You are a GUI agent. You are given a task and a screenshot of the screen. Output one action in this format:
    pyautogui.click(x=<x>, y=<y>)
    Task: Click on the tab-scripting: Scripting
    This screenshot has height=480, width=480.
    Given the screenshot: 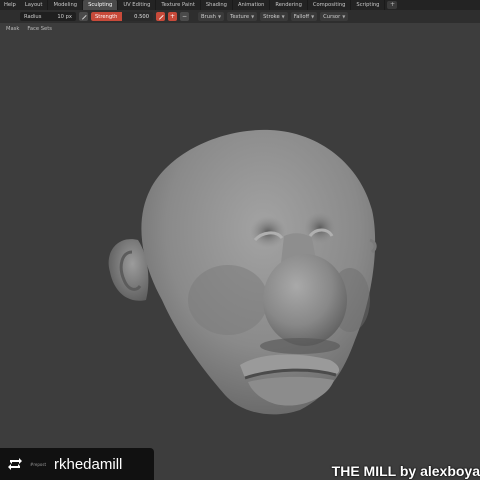 What is the action you would take?
    pyautogui.click(x=368, y=5)
    